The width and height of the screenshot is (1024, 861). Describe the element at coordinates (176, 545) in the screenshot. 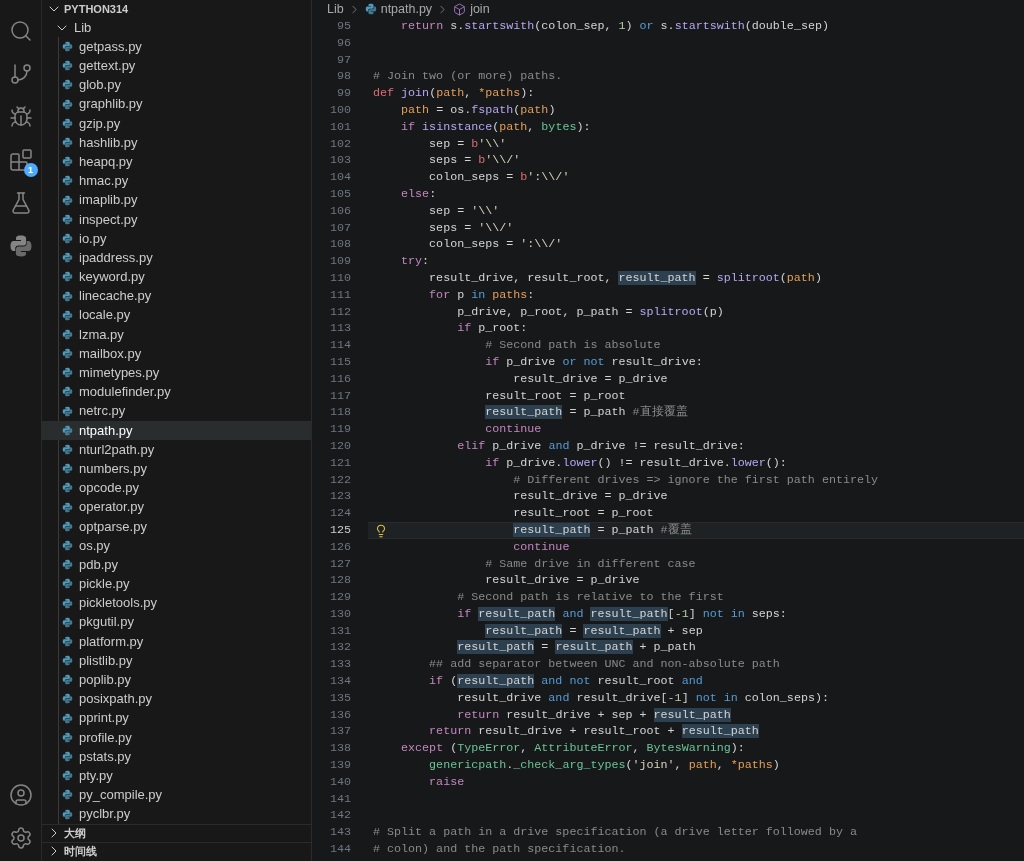

I see `file-item: os.py` at that location.